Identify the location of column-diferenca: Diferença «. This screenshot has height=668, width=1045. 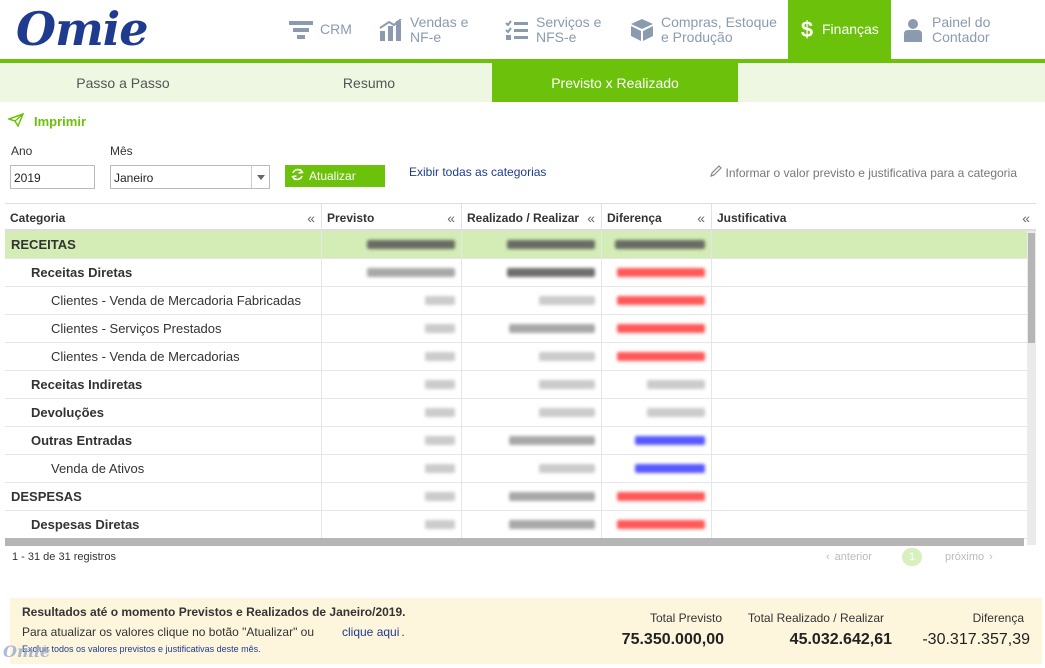
(657, 217).